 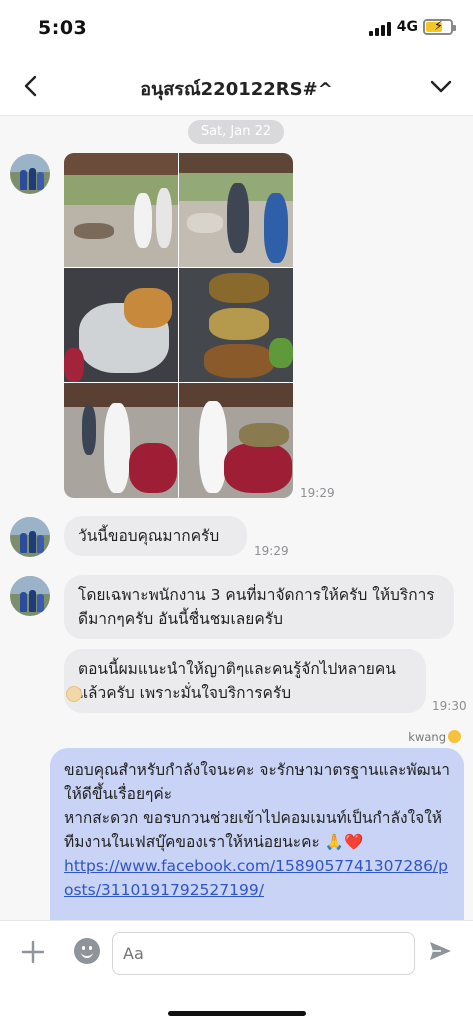 I want to click on sticker-icon, so click(x=74, y=694).